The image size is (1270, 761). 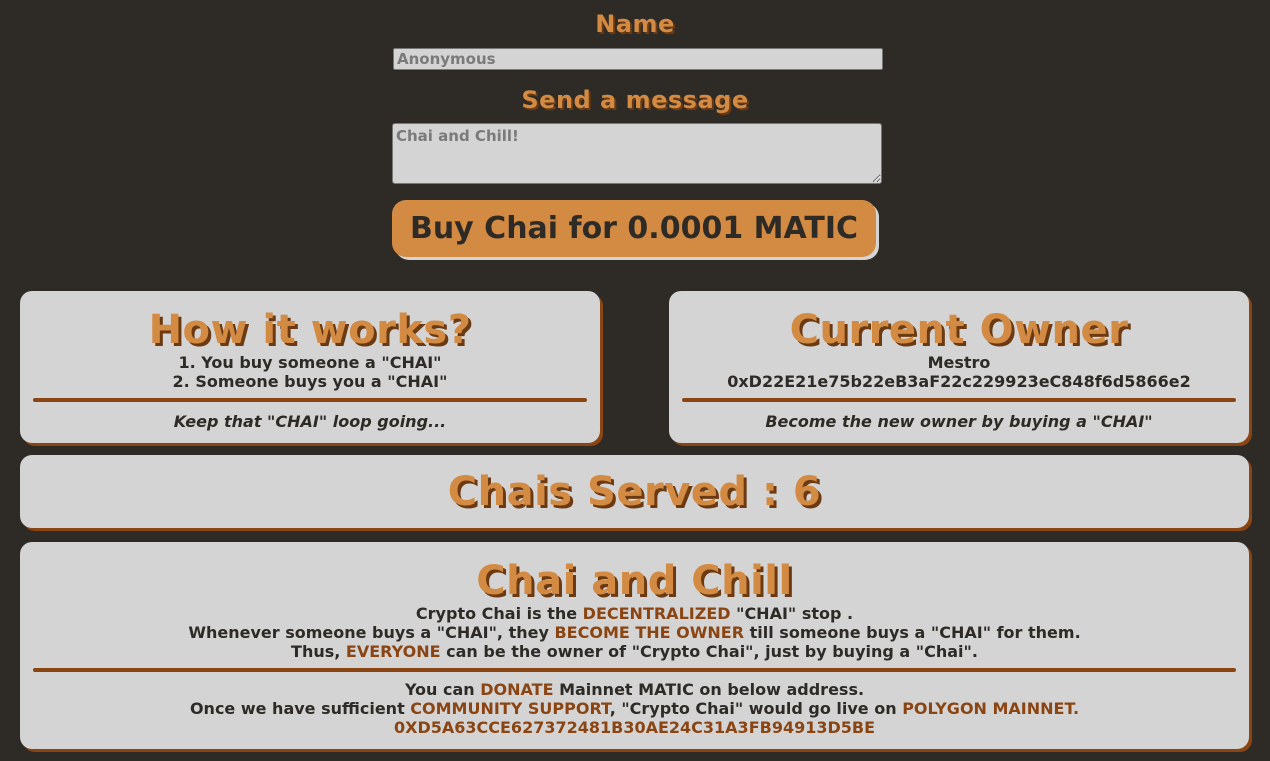 What do you see at coordinates (635, 100) in the screenshot?
I see `message-label: Send a message` at bounding box center [635, 100].